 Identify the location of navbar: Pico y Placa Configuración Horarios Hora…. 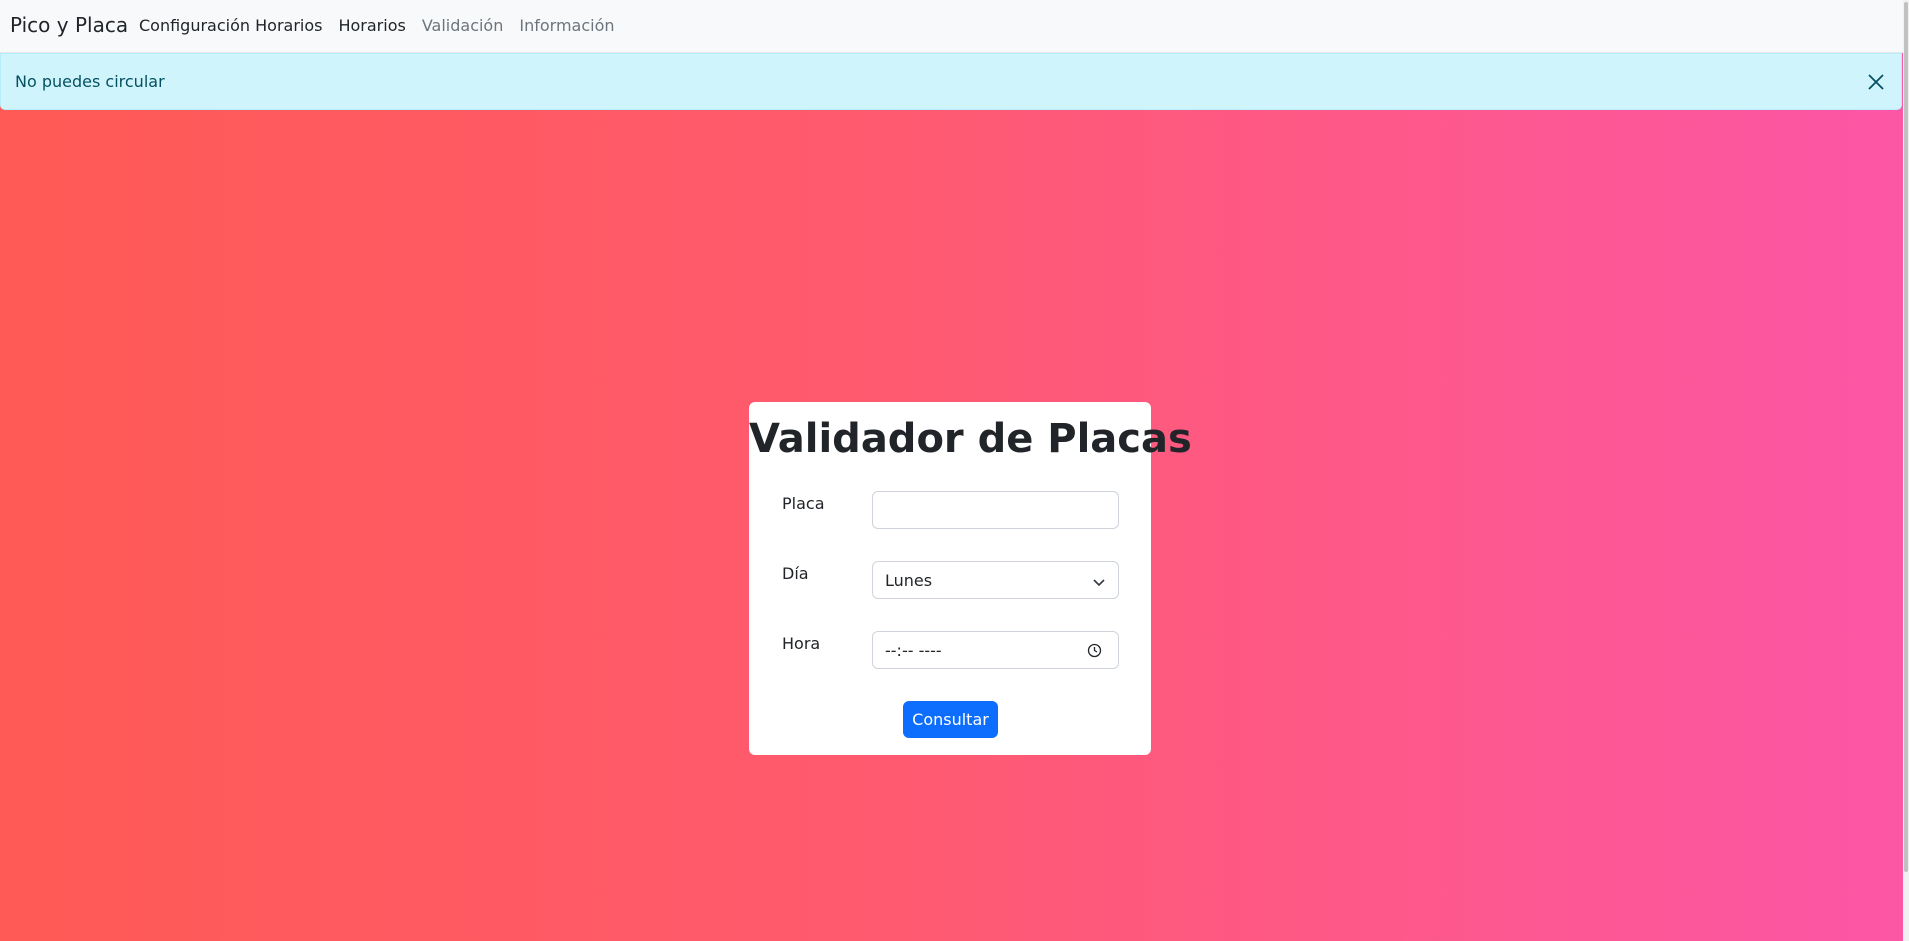
(951, 26).